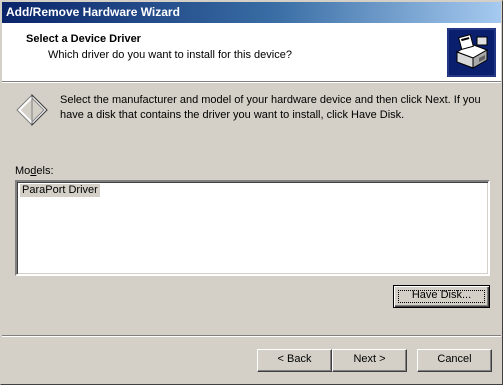 This screenshot has height=385, width=503. I want to click on cancel-button: Cancel, so click(454, 360).